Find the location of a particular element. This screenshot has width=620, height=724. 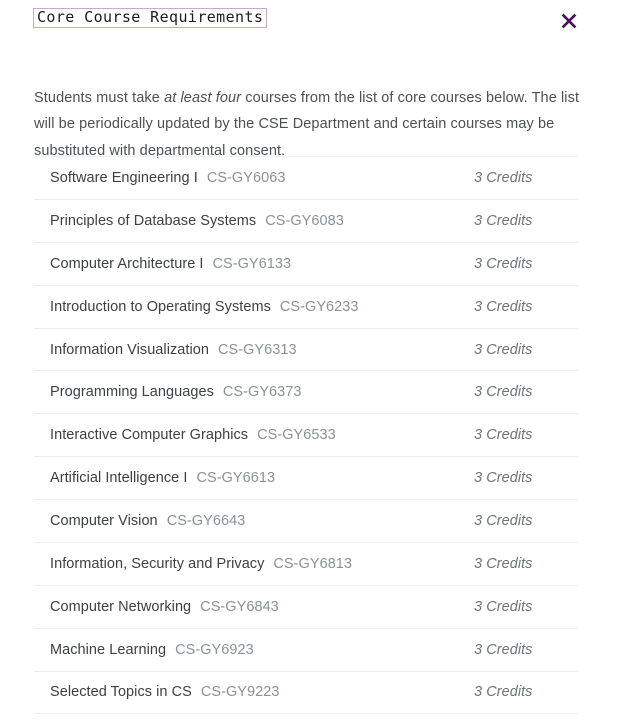

course-code: CS-GY6083 is located at coordinates (304, 220).